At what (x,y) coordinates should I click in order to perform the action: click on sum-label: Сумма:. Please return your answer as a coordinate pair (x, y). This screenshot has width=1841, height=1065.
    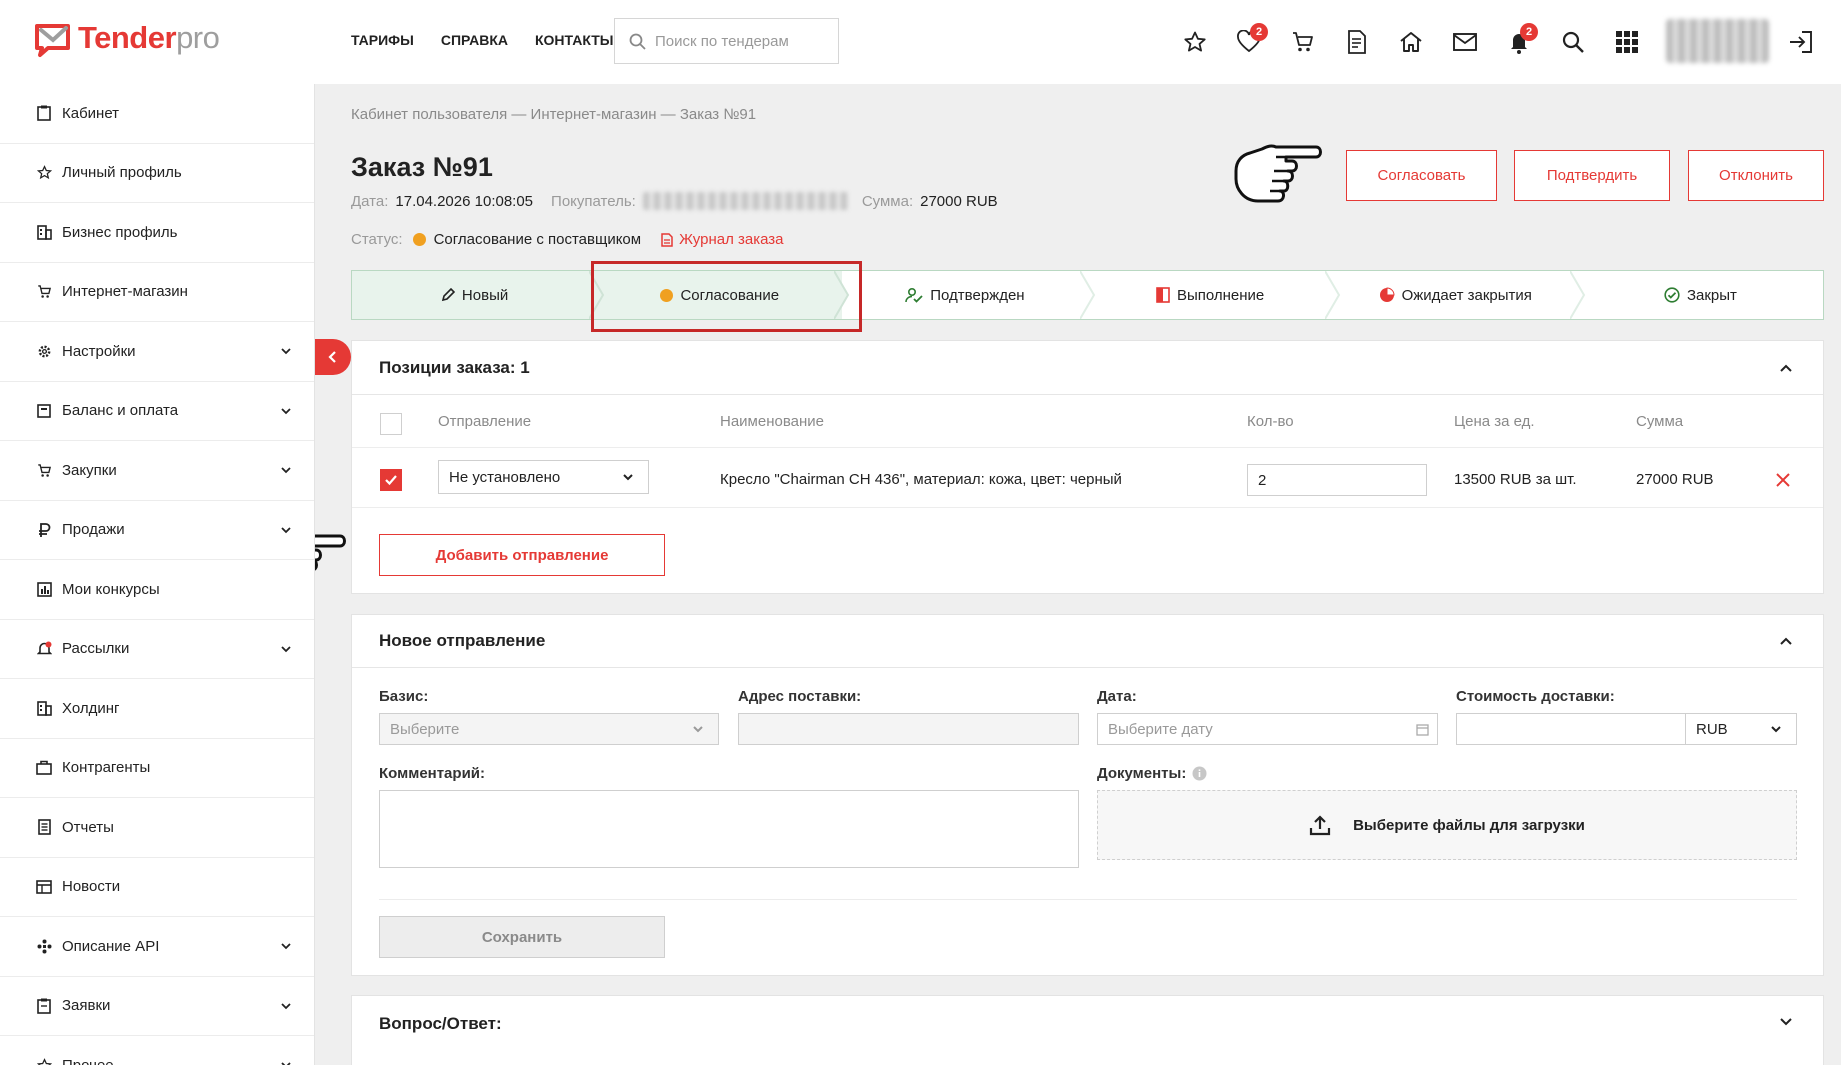
    Looking at the image, I should click on (887, 201).